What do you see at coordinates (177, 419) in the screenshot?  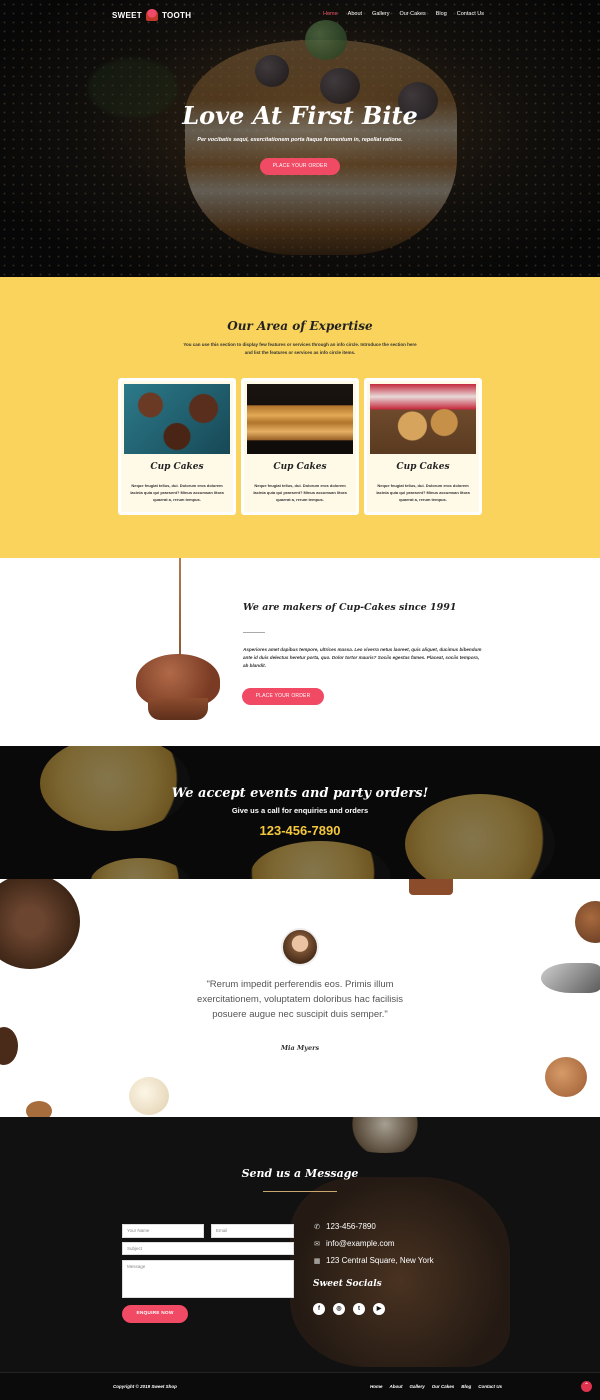 I see `cupcakes-image` at bounding box center [177, 419].